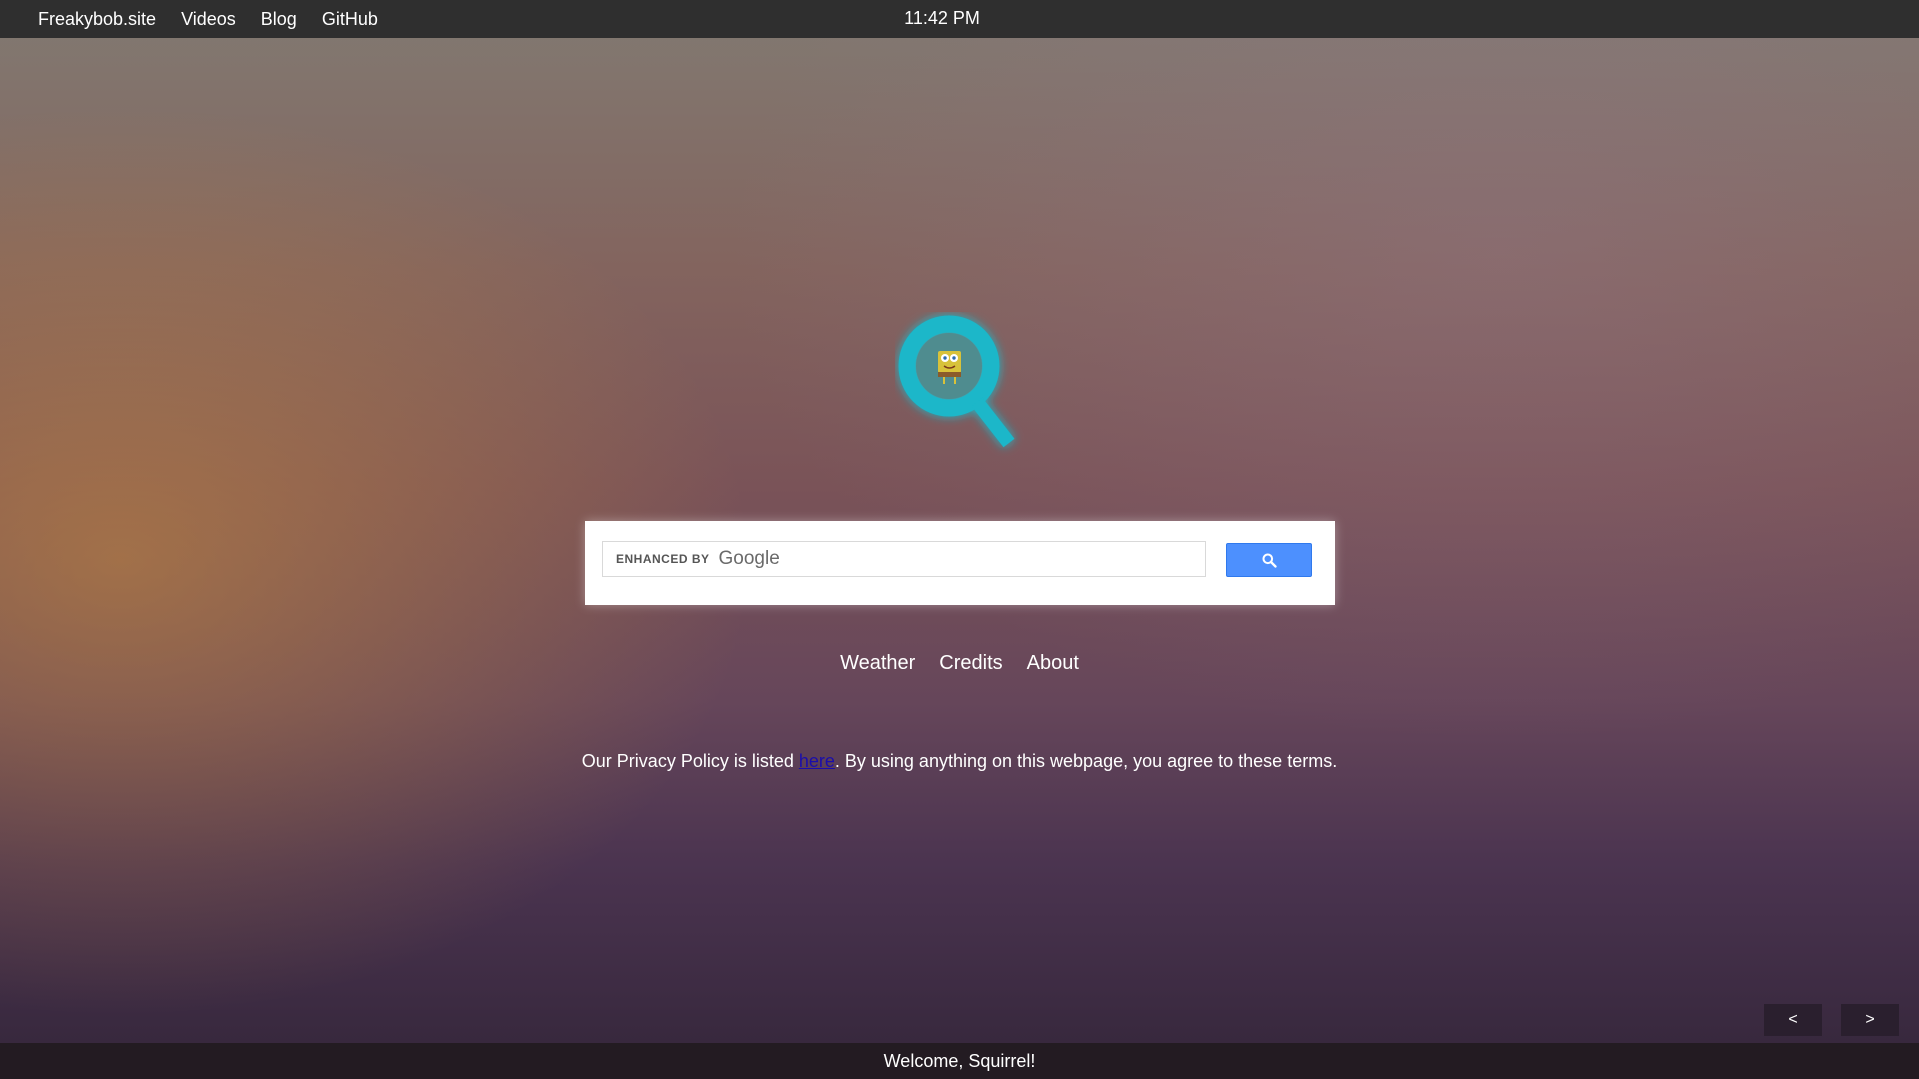 The width and height of the screenshot is (1919, 1079). I want to click on link-credits: Credits, so click(970, 663).